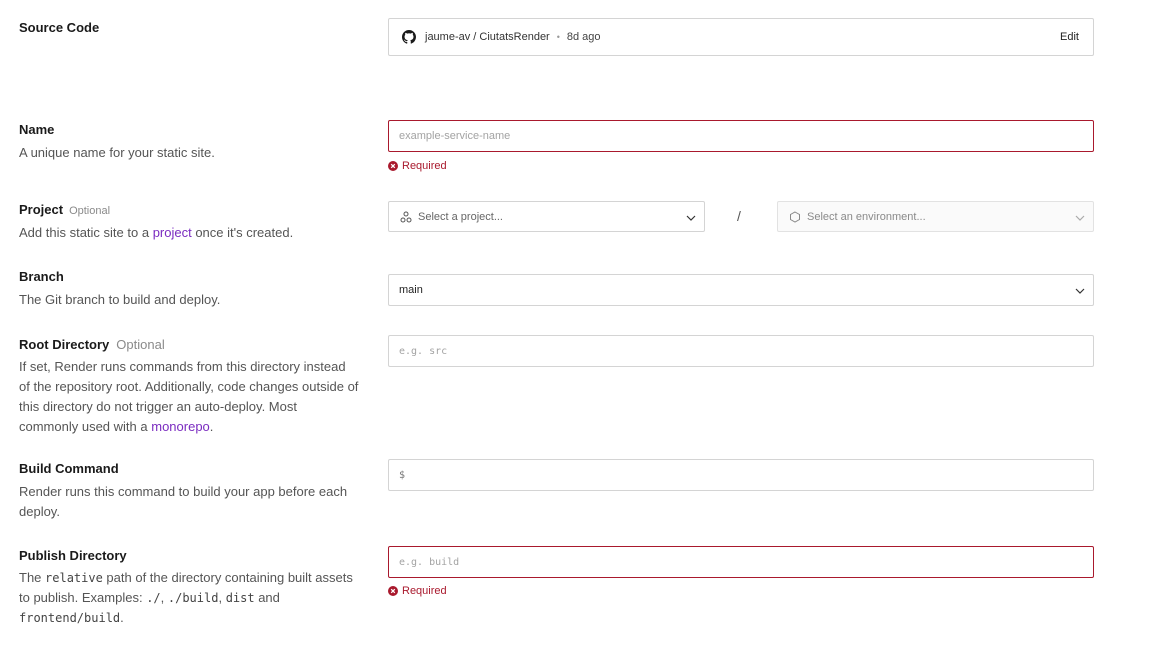  I want to click on project-icon, so click(406, 217).